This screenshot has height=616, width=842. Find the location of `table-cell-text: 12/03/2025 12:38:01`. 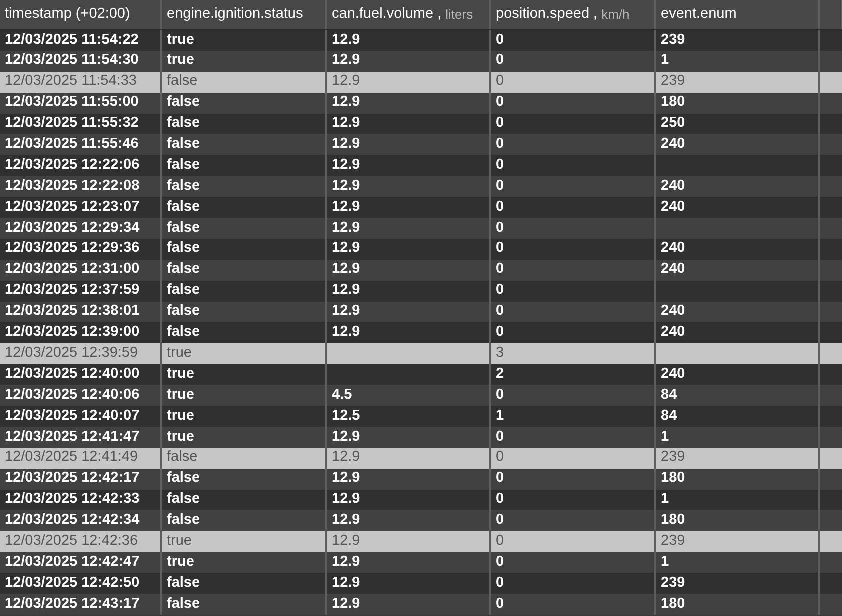

table-cell-text: 12/03/2025 12:38:01 is located at coordinates (72, 312).